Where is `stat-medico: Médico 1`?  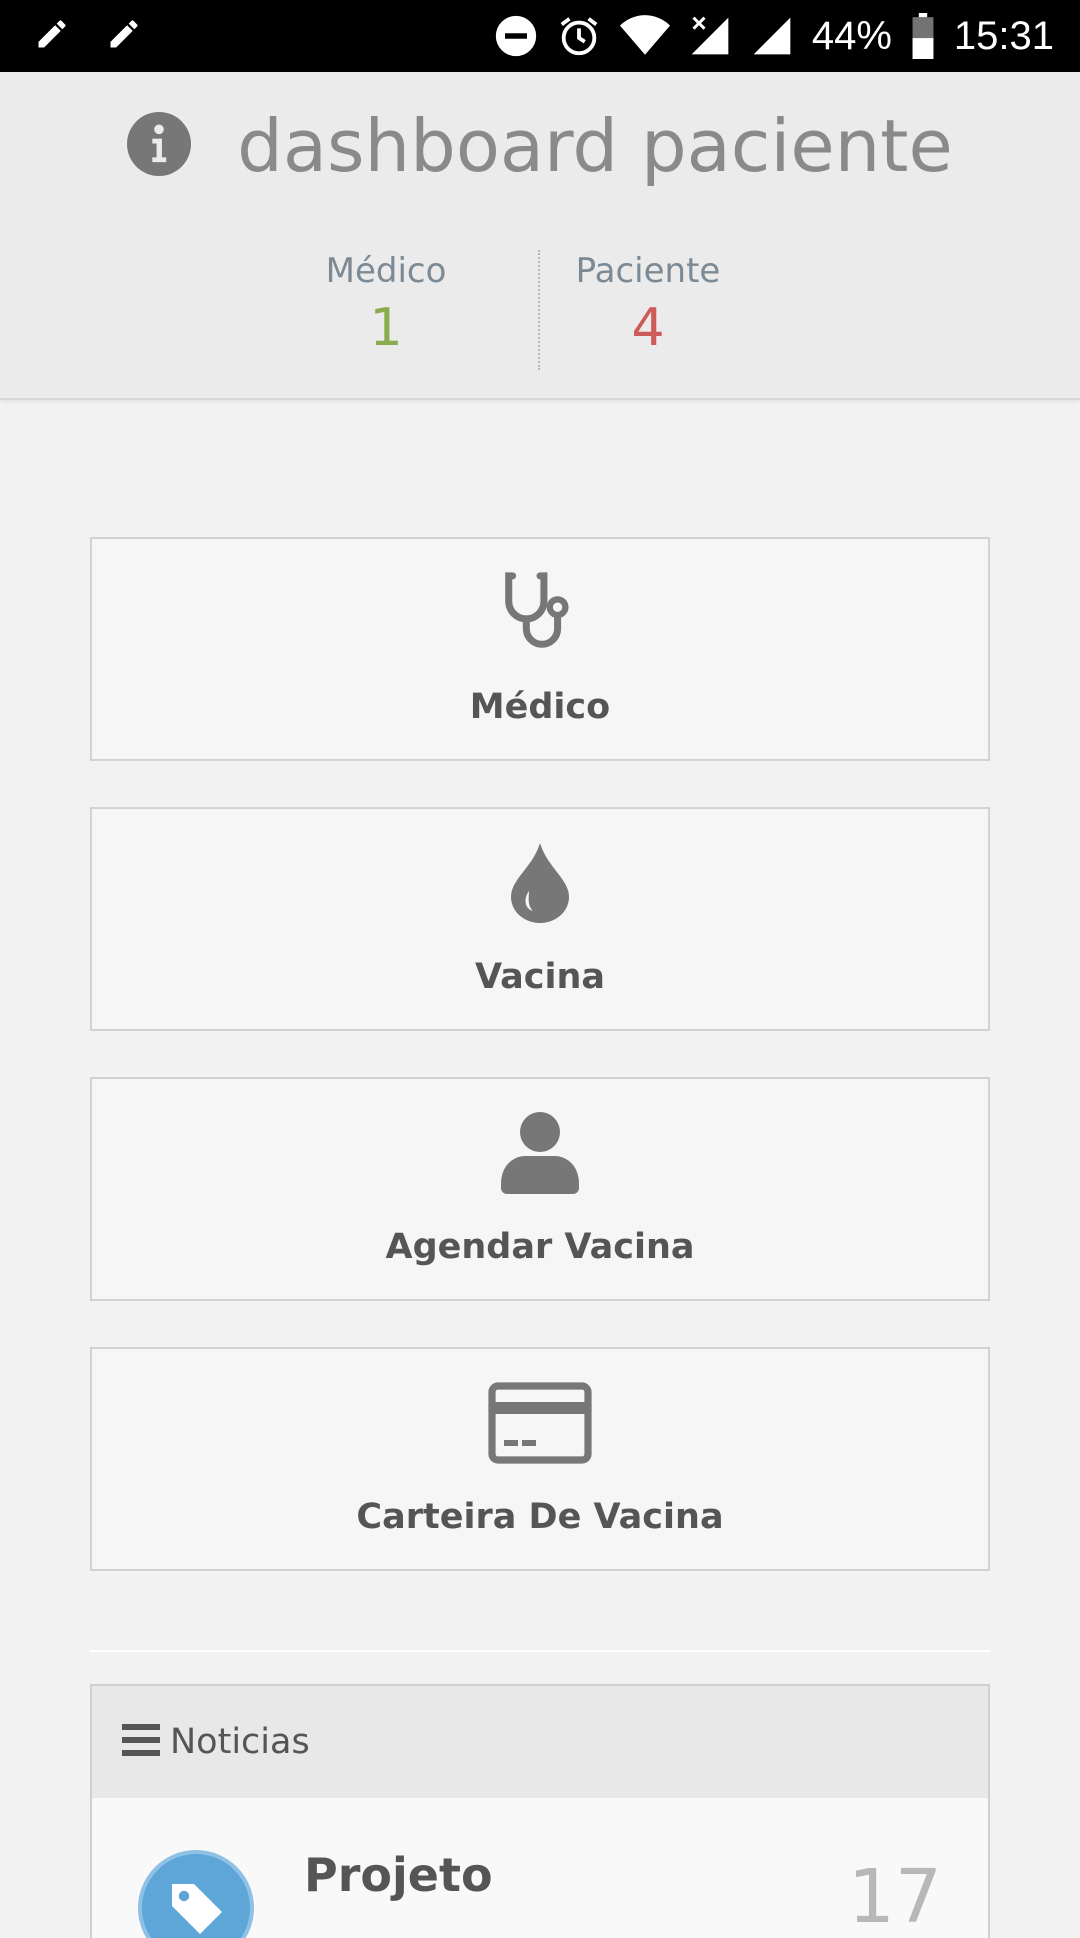
stat-medico: Médico 1 is located at coordinates (386, 305).